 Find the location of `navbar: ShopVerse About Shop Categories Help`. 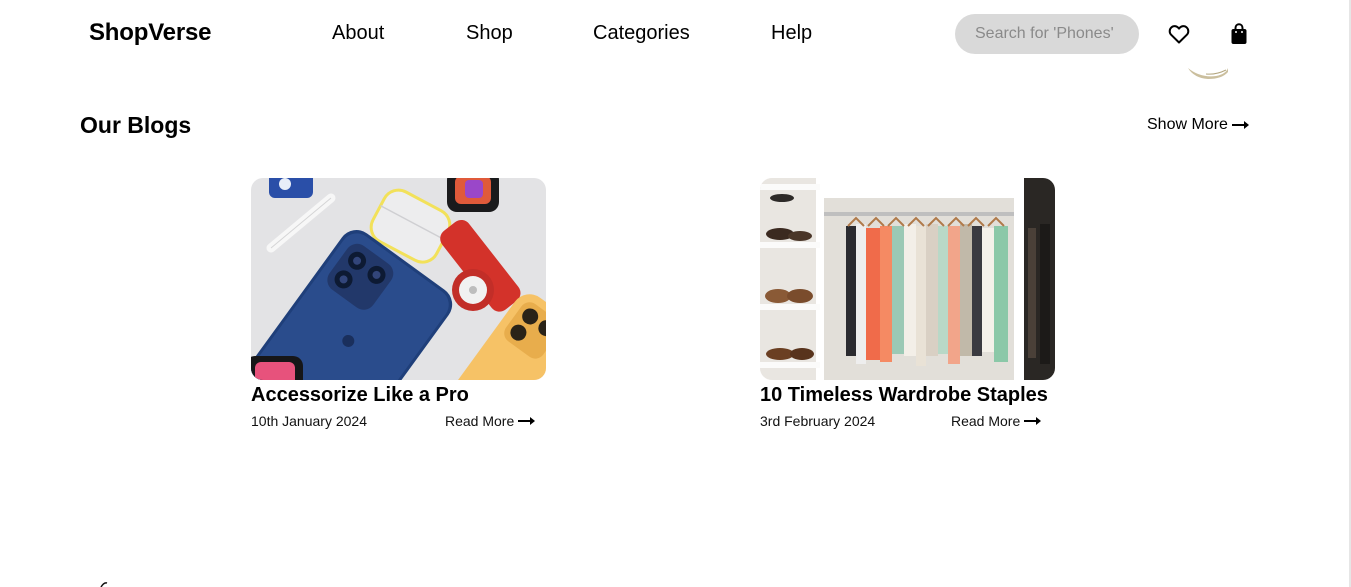

navbar: ShopVerse About Shop Categories Help is located at coordinates (674, 34).